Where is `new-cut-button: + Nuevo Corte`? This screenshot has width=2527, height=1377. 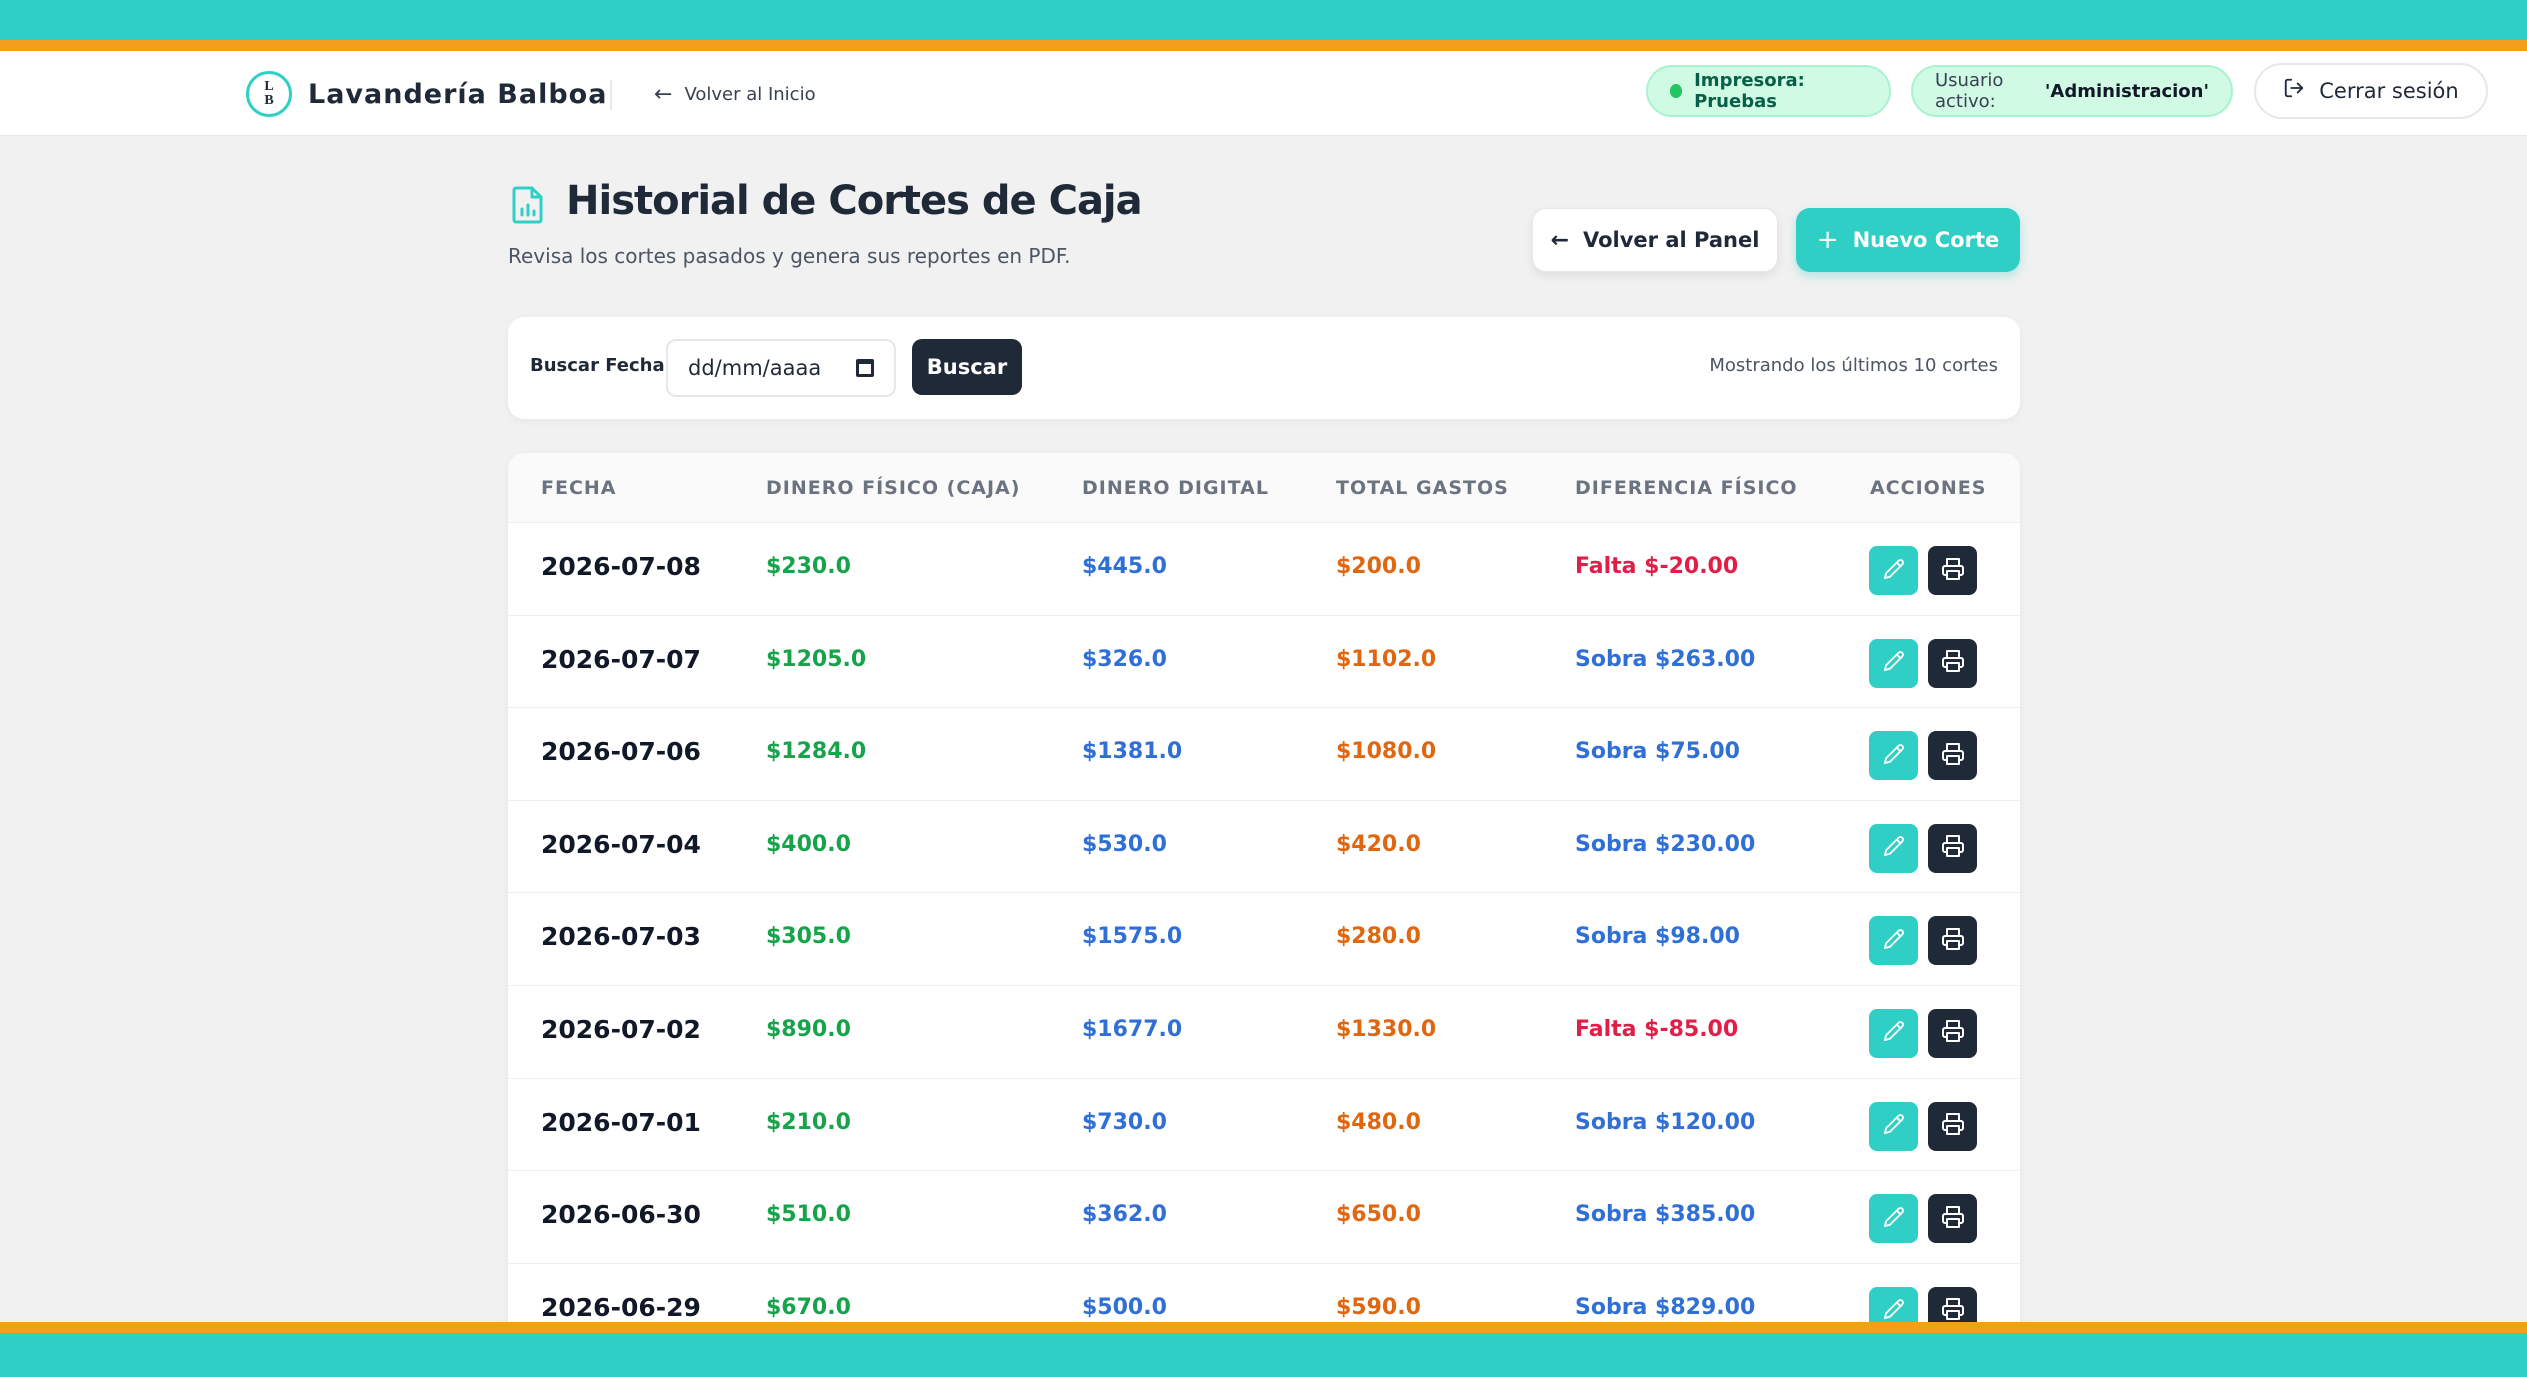
new-cut-button: + Nuevo Corte is located at coordinates (1908, 240).